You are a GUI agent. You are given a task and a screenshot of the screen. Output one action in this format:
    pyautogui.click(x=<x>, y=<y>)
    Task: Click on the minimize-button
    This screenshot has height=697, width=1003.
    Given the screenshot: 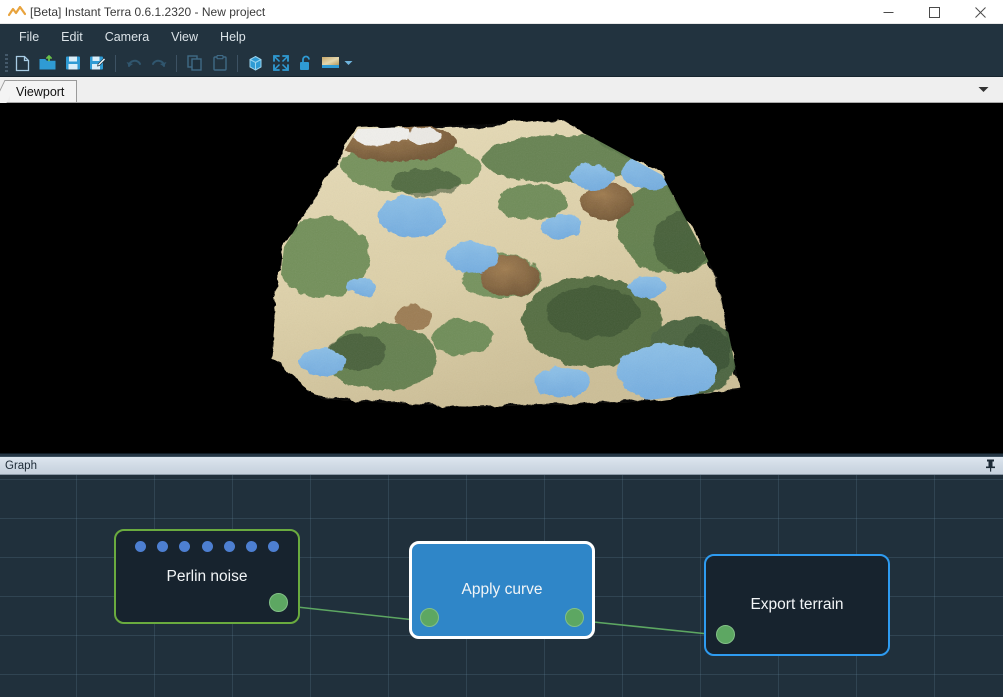 What is the action you would take?
    pyautogui.click(x=888, y=12)
    